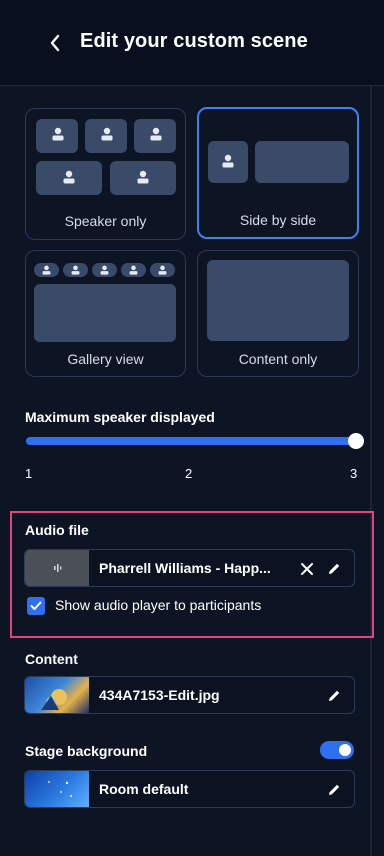  What do you see at coordinates (158, 605) in the screenshot?
I see `show-audio-player-label: Show audio player to participants` at bounding box center [158, 605].